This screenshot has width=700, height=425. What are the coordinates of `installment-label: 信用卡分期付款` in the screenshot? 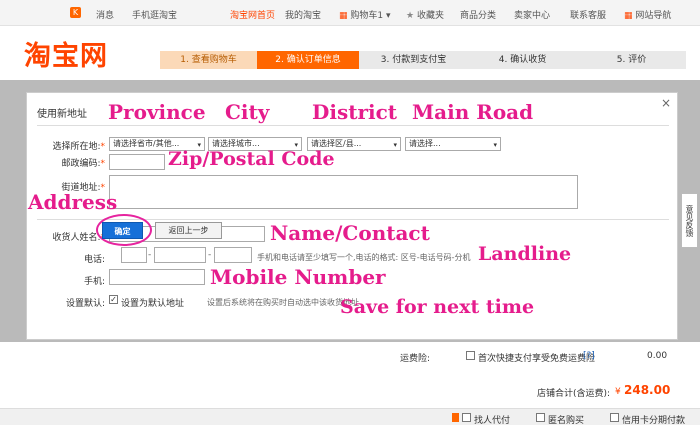 It's located at (653, 419).